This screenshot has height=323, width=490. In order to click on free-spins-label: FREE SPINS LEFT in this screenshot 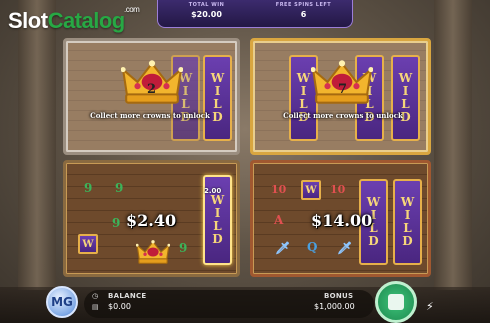, I will do `click(303, 5)`.